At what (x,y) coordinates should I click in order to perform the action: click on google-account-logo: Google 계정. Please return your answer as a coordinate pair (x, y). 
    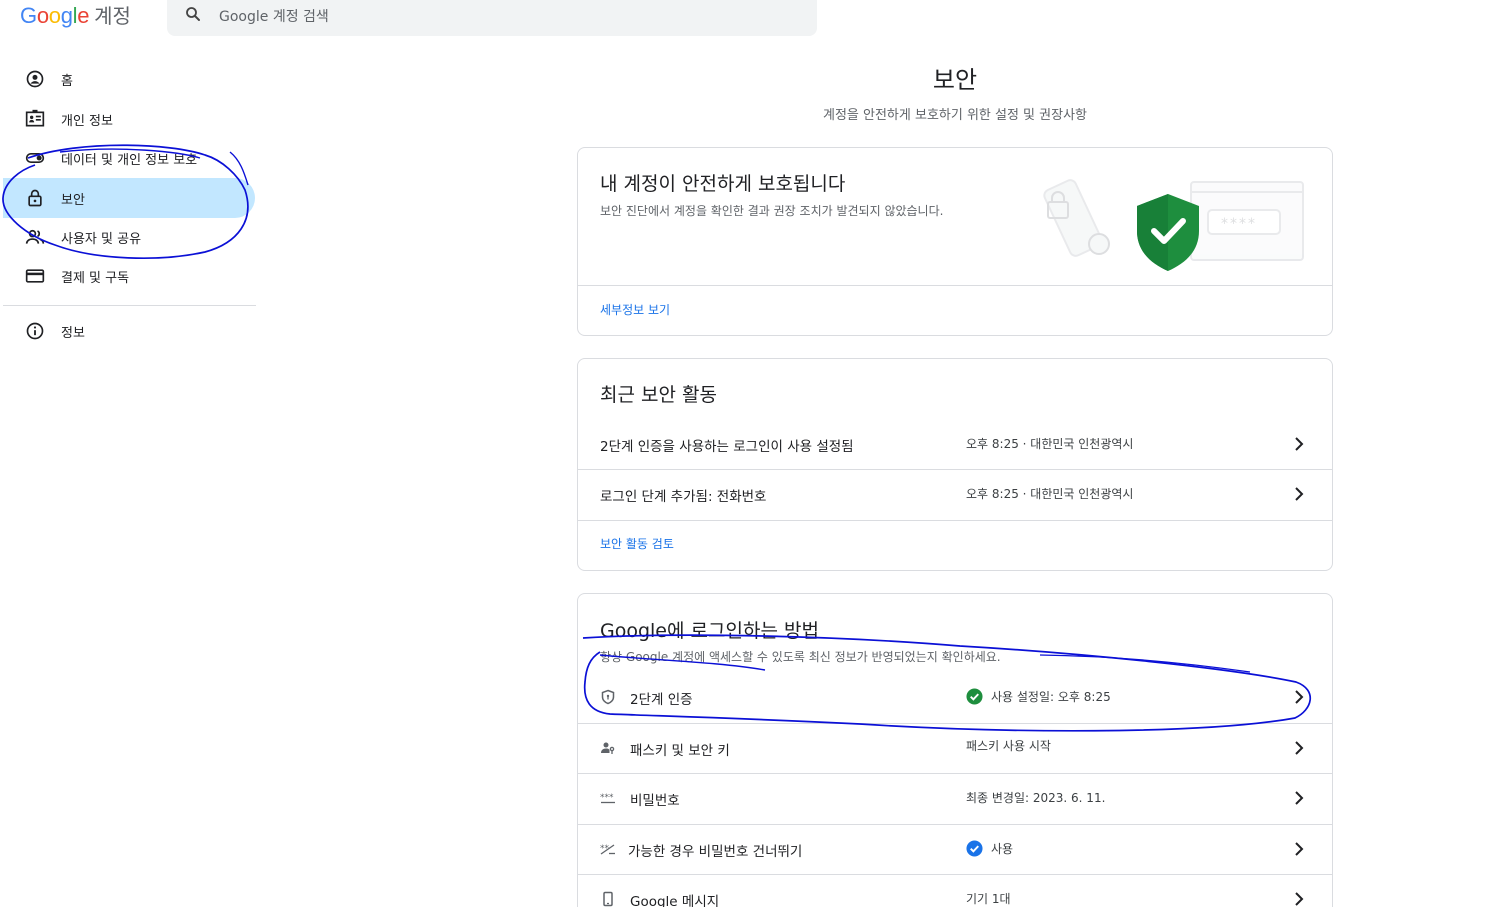
    Looking at the image, I should click on (75, 15).